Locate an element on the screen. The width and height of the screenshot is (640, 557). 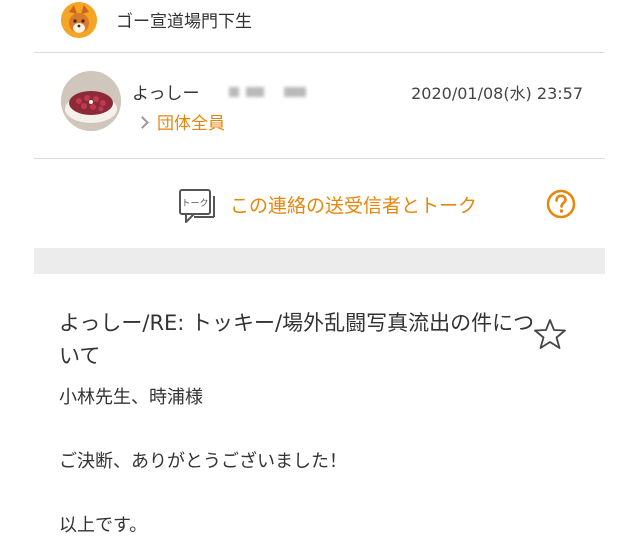
recipients-label: 団体全員 is located at coordinates (191, 124).